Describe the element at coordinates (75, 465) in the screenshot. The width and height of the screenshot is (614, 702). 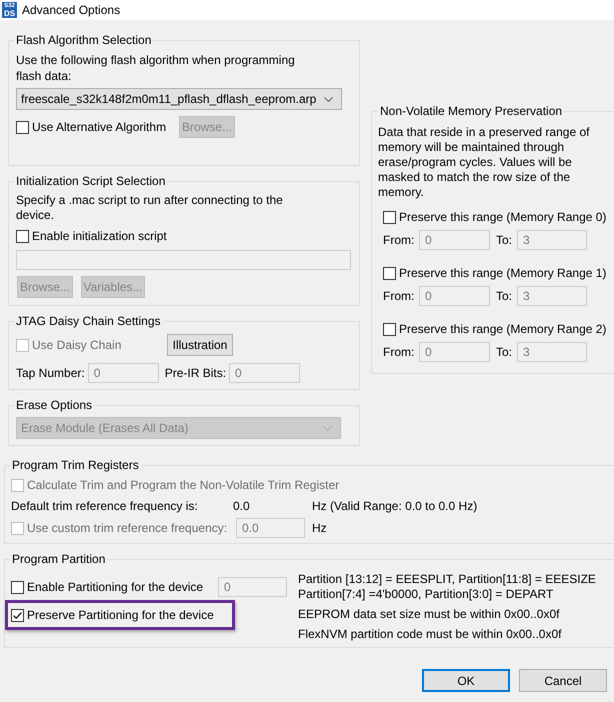
I see `group-title: Program Trim Registers` at that location.